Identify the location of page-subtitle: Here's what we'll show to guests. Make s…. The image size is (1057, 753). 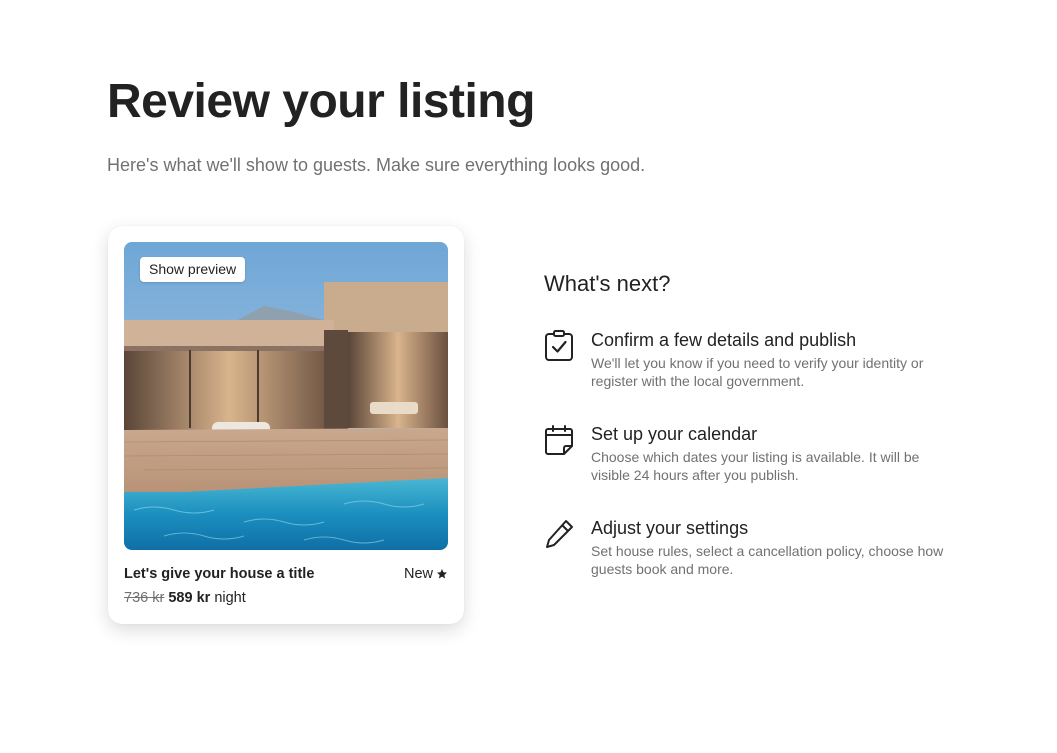
(376, 165).